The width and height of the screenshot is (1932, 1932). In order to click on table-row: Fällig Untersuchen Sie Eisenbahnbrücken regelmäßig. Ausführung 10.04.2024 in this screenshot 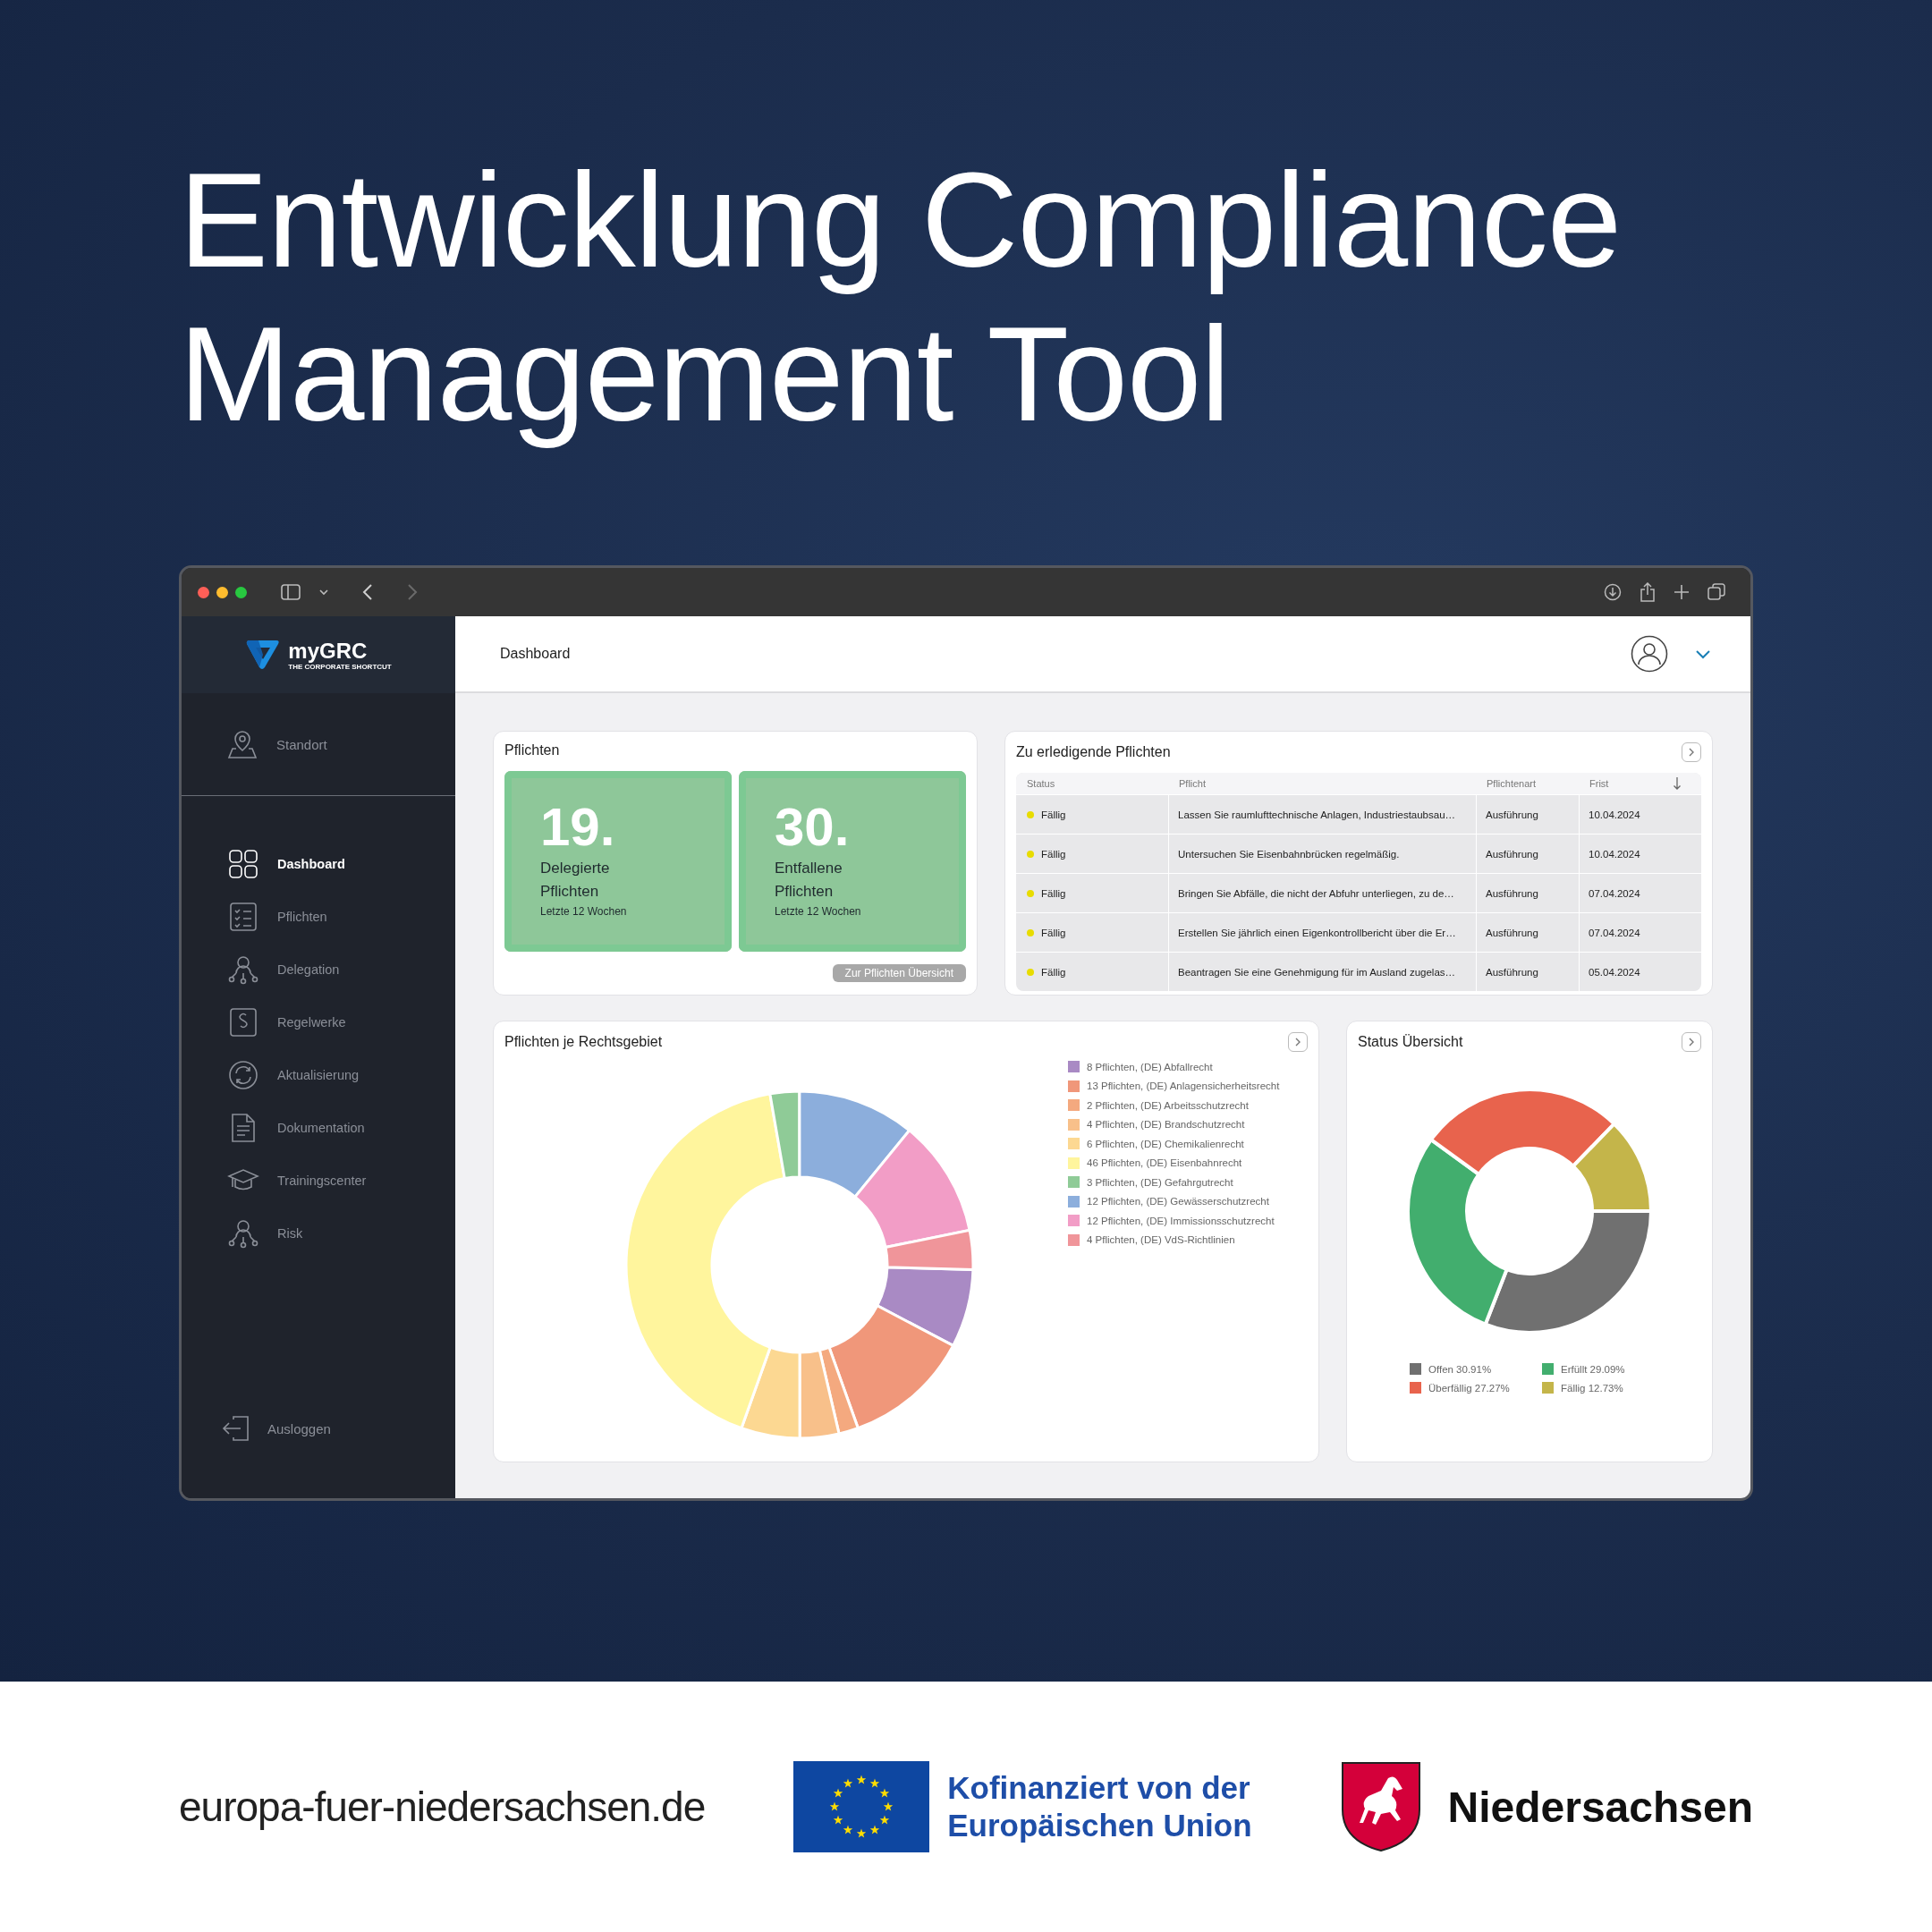, I will do `click(1358, 853)`.